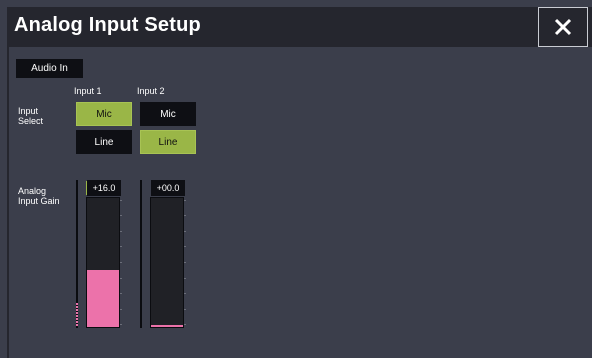  Describe the element at coordinates (168, 114) in the screenshot. I see `input2-mic-button: Mic` at that location.